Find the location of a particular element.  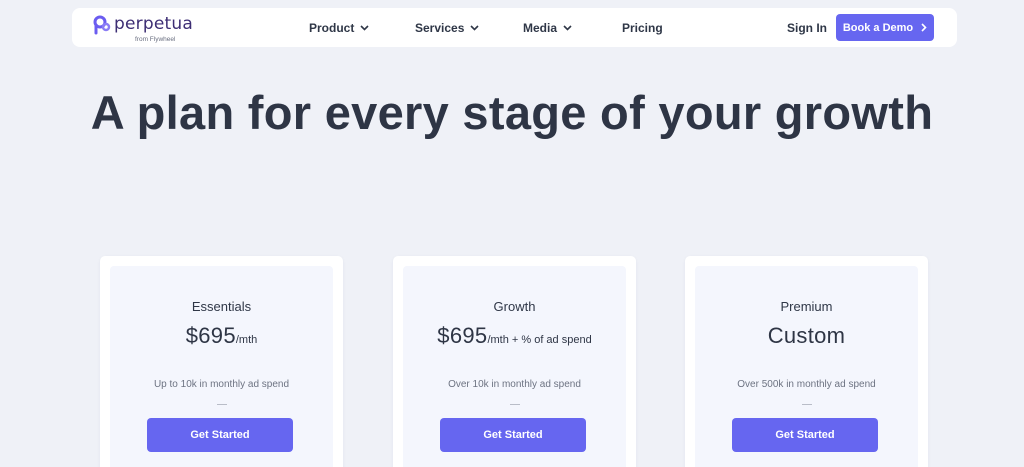

plan-spend-description: Over 500k in monthly ad spend is located at coordinates (806, 384).